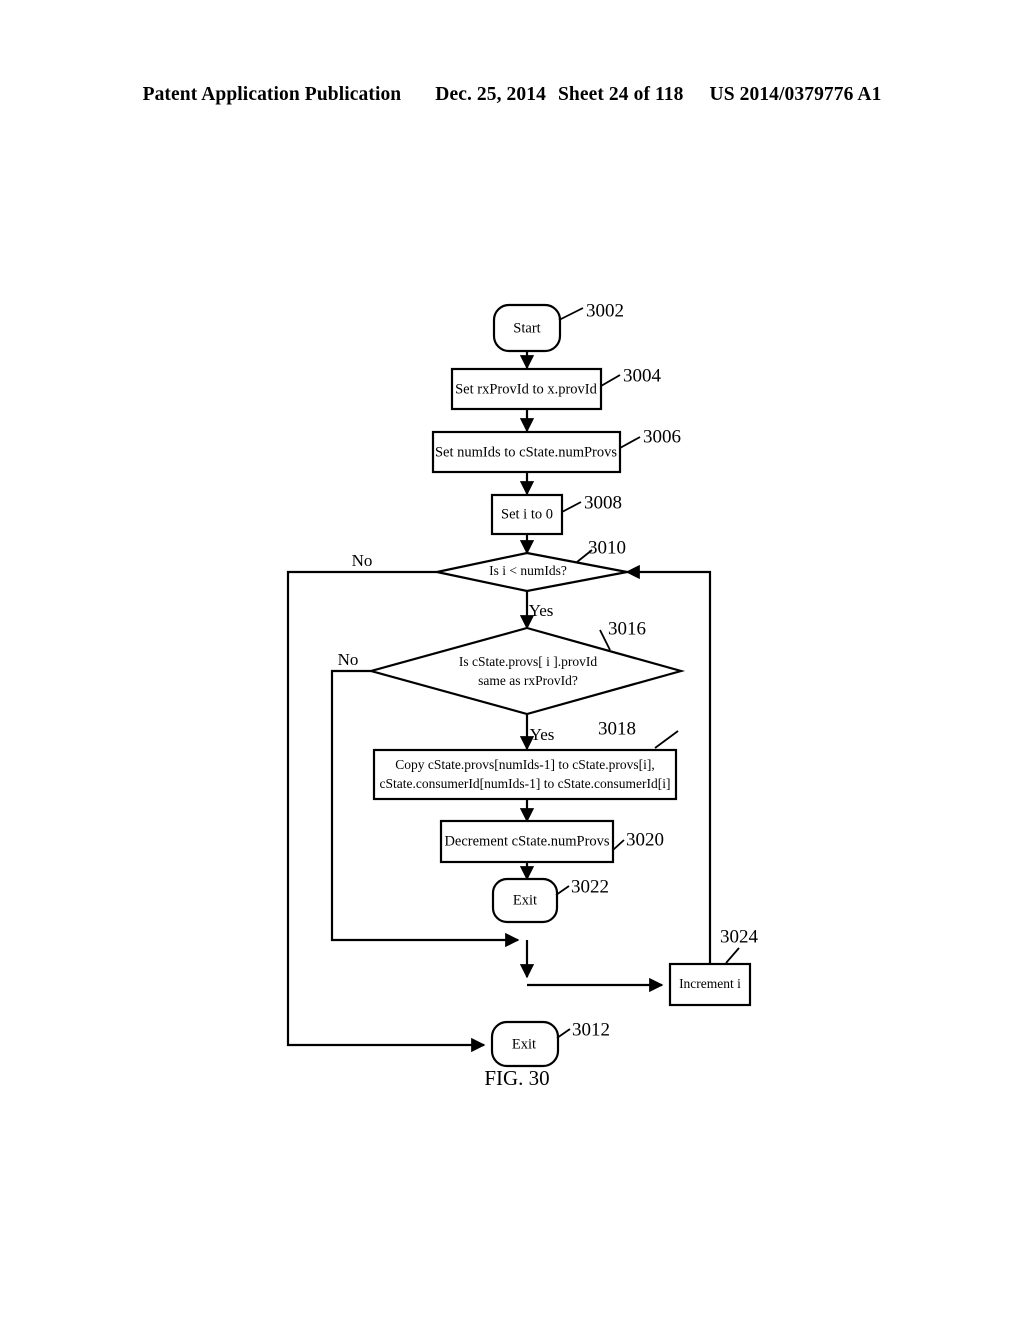 This screenshot has height=1320, width=1024. I want to click on node-exit-found-label: Exit, so click(525, 900).